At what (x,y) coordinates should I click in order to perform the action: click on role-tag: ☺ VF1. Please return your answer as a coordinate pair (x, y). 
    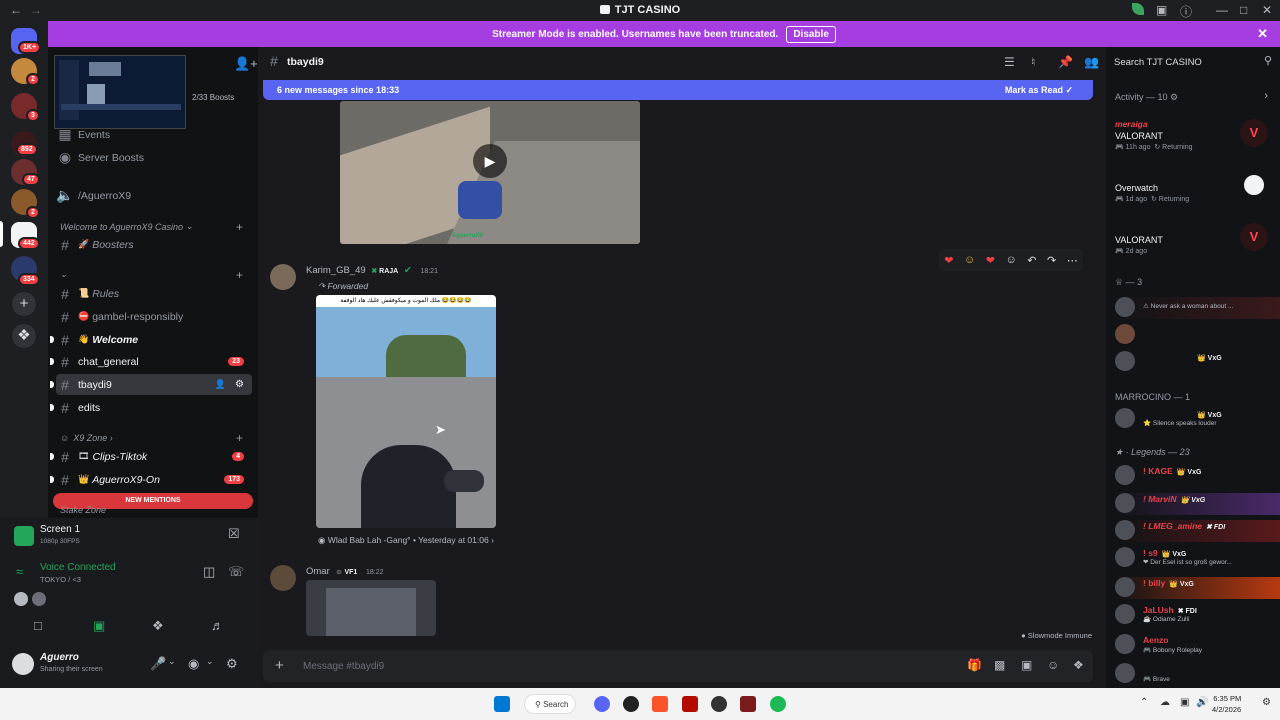
    Looking at the image, I should click on (346, 572).